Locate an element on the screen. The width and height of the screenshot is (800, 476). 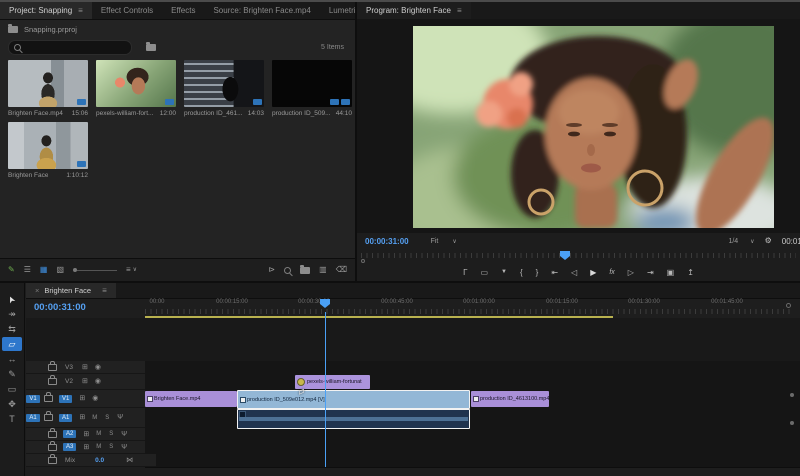
tab-sequence: × Brighten Face ≡ is located at coordinates (71, 290).